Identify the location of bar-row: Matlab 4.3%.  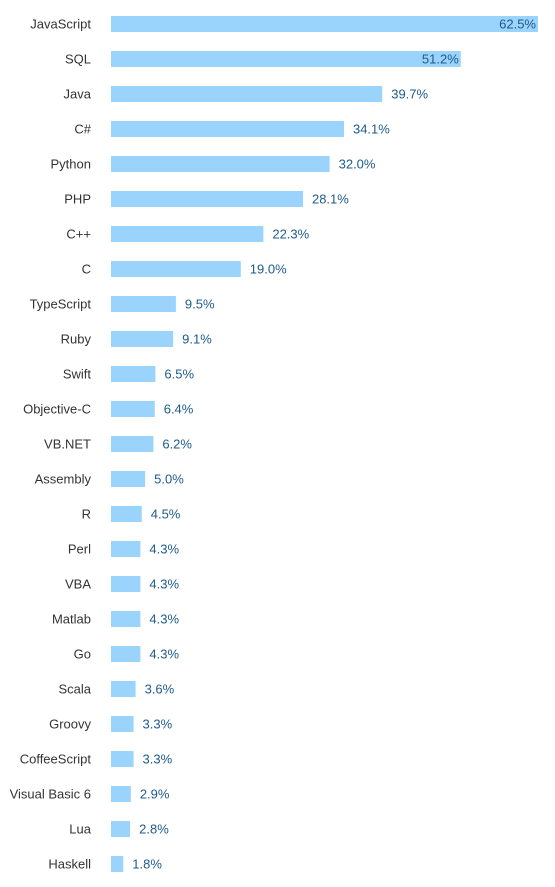
(115, 619).